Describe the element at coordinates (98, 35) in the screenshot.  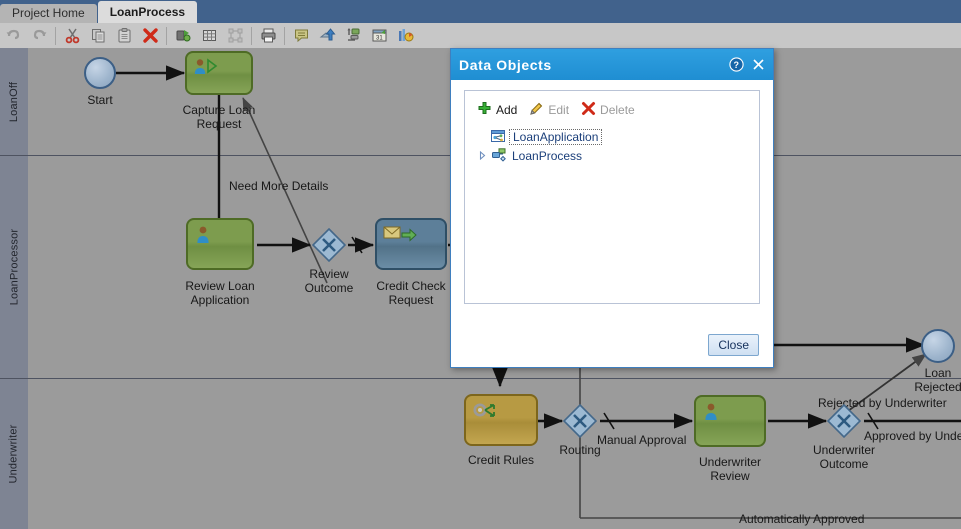
I see `copy-icon` at that location.